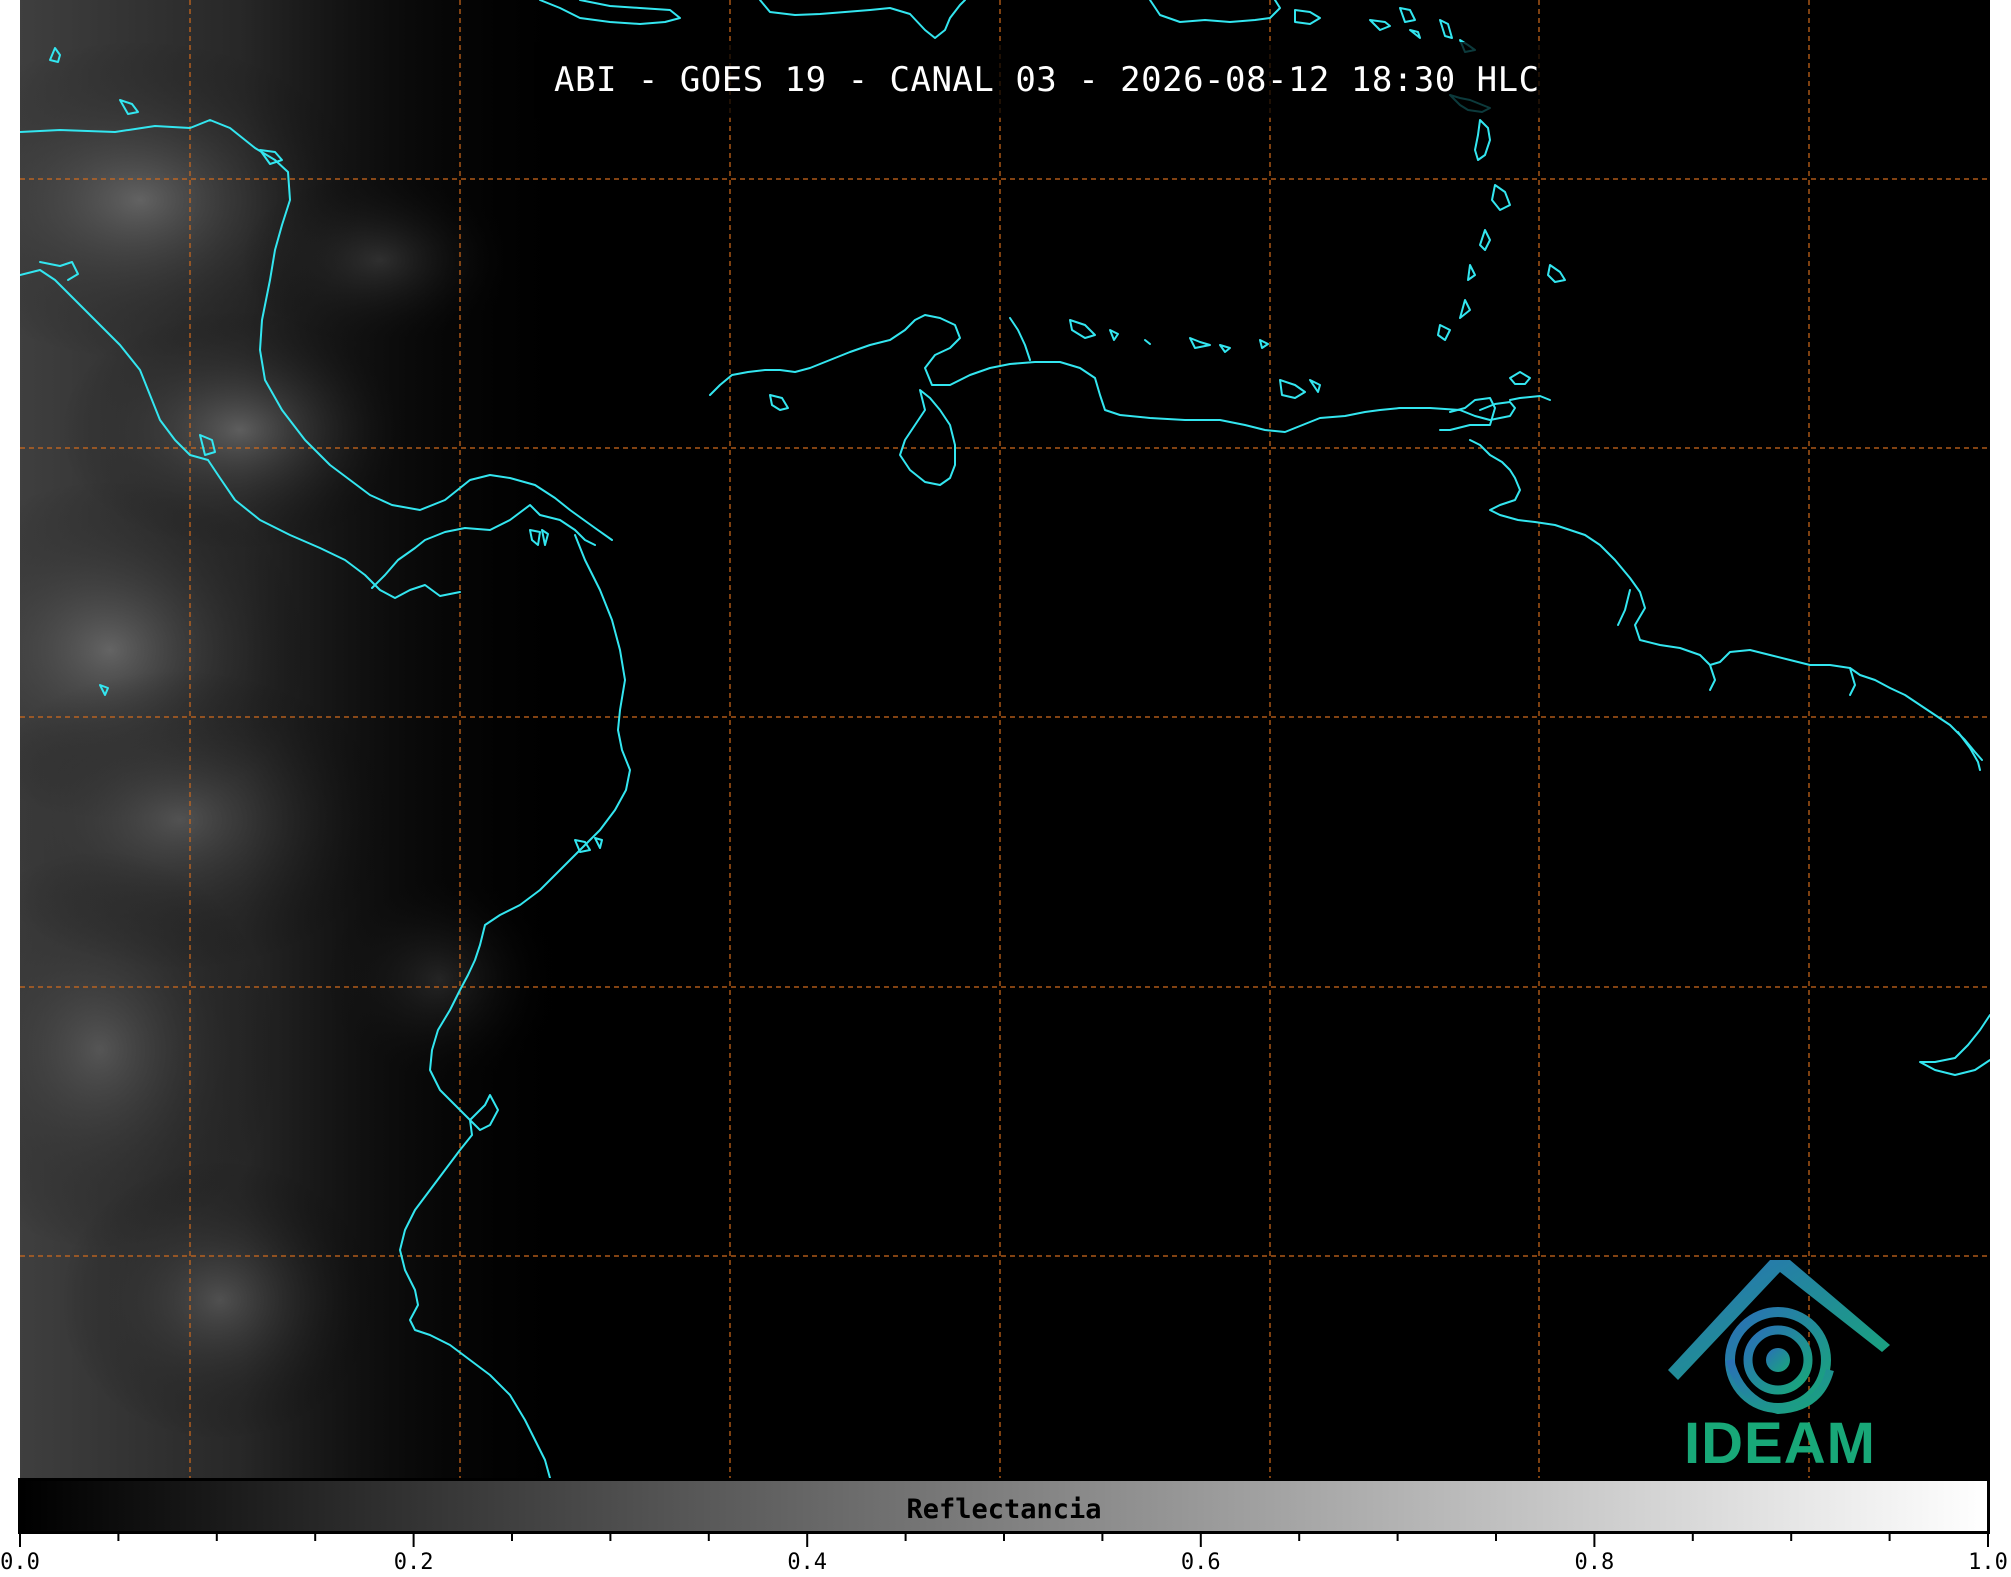 This screenshot has height=1577, width=2011. Describe the element at coordinates (20, 1562) in the screenshot. I see `colorbar-tick-label: 0.0` at that location.